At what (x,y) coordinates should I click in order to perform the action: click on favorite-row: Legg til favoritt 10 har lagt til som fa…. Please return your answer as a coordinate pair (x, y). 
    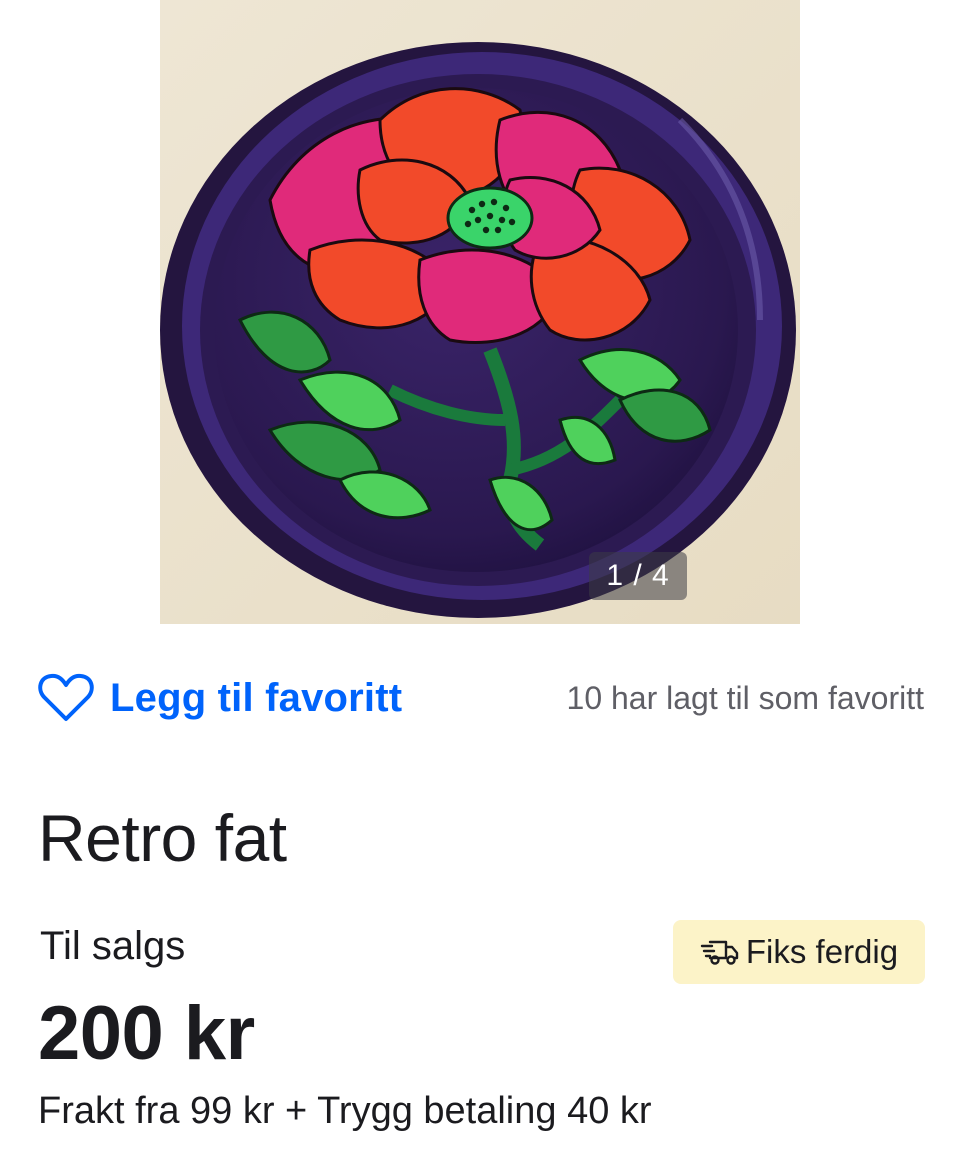
    Looking at the image, I should click on (483, 698).